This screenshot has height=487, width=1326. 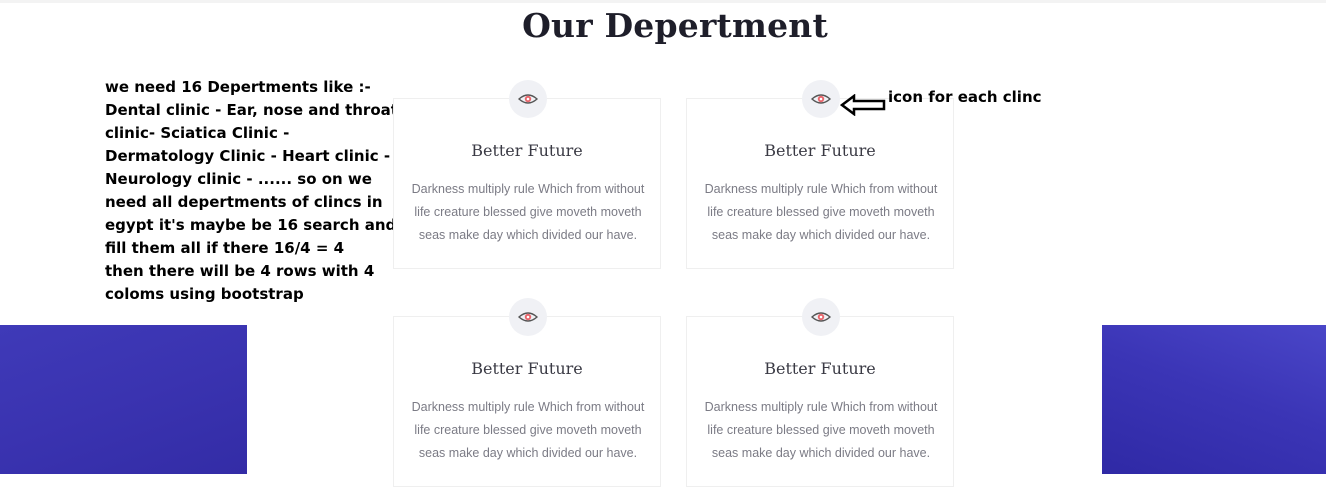 What do you see at coordinates (965, 97) in the screenshot?
I see `annotation-label: icon for each clinc` at bounding box center [965, 97].